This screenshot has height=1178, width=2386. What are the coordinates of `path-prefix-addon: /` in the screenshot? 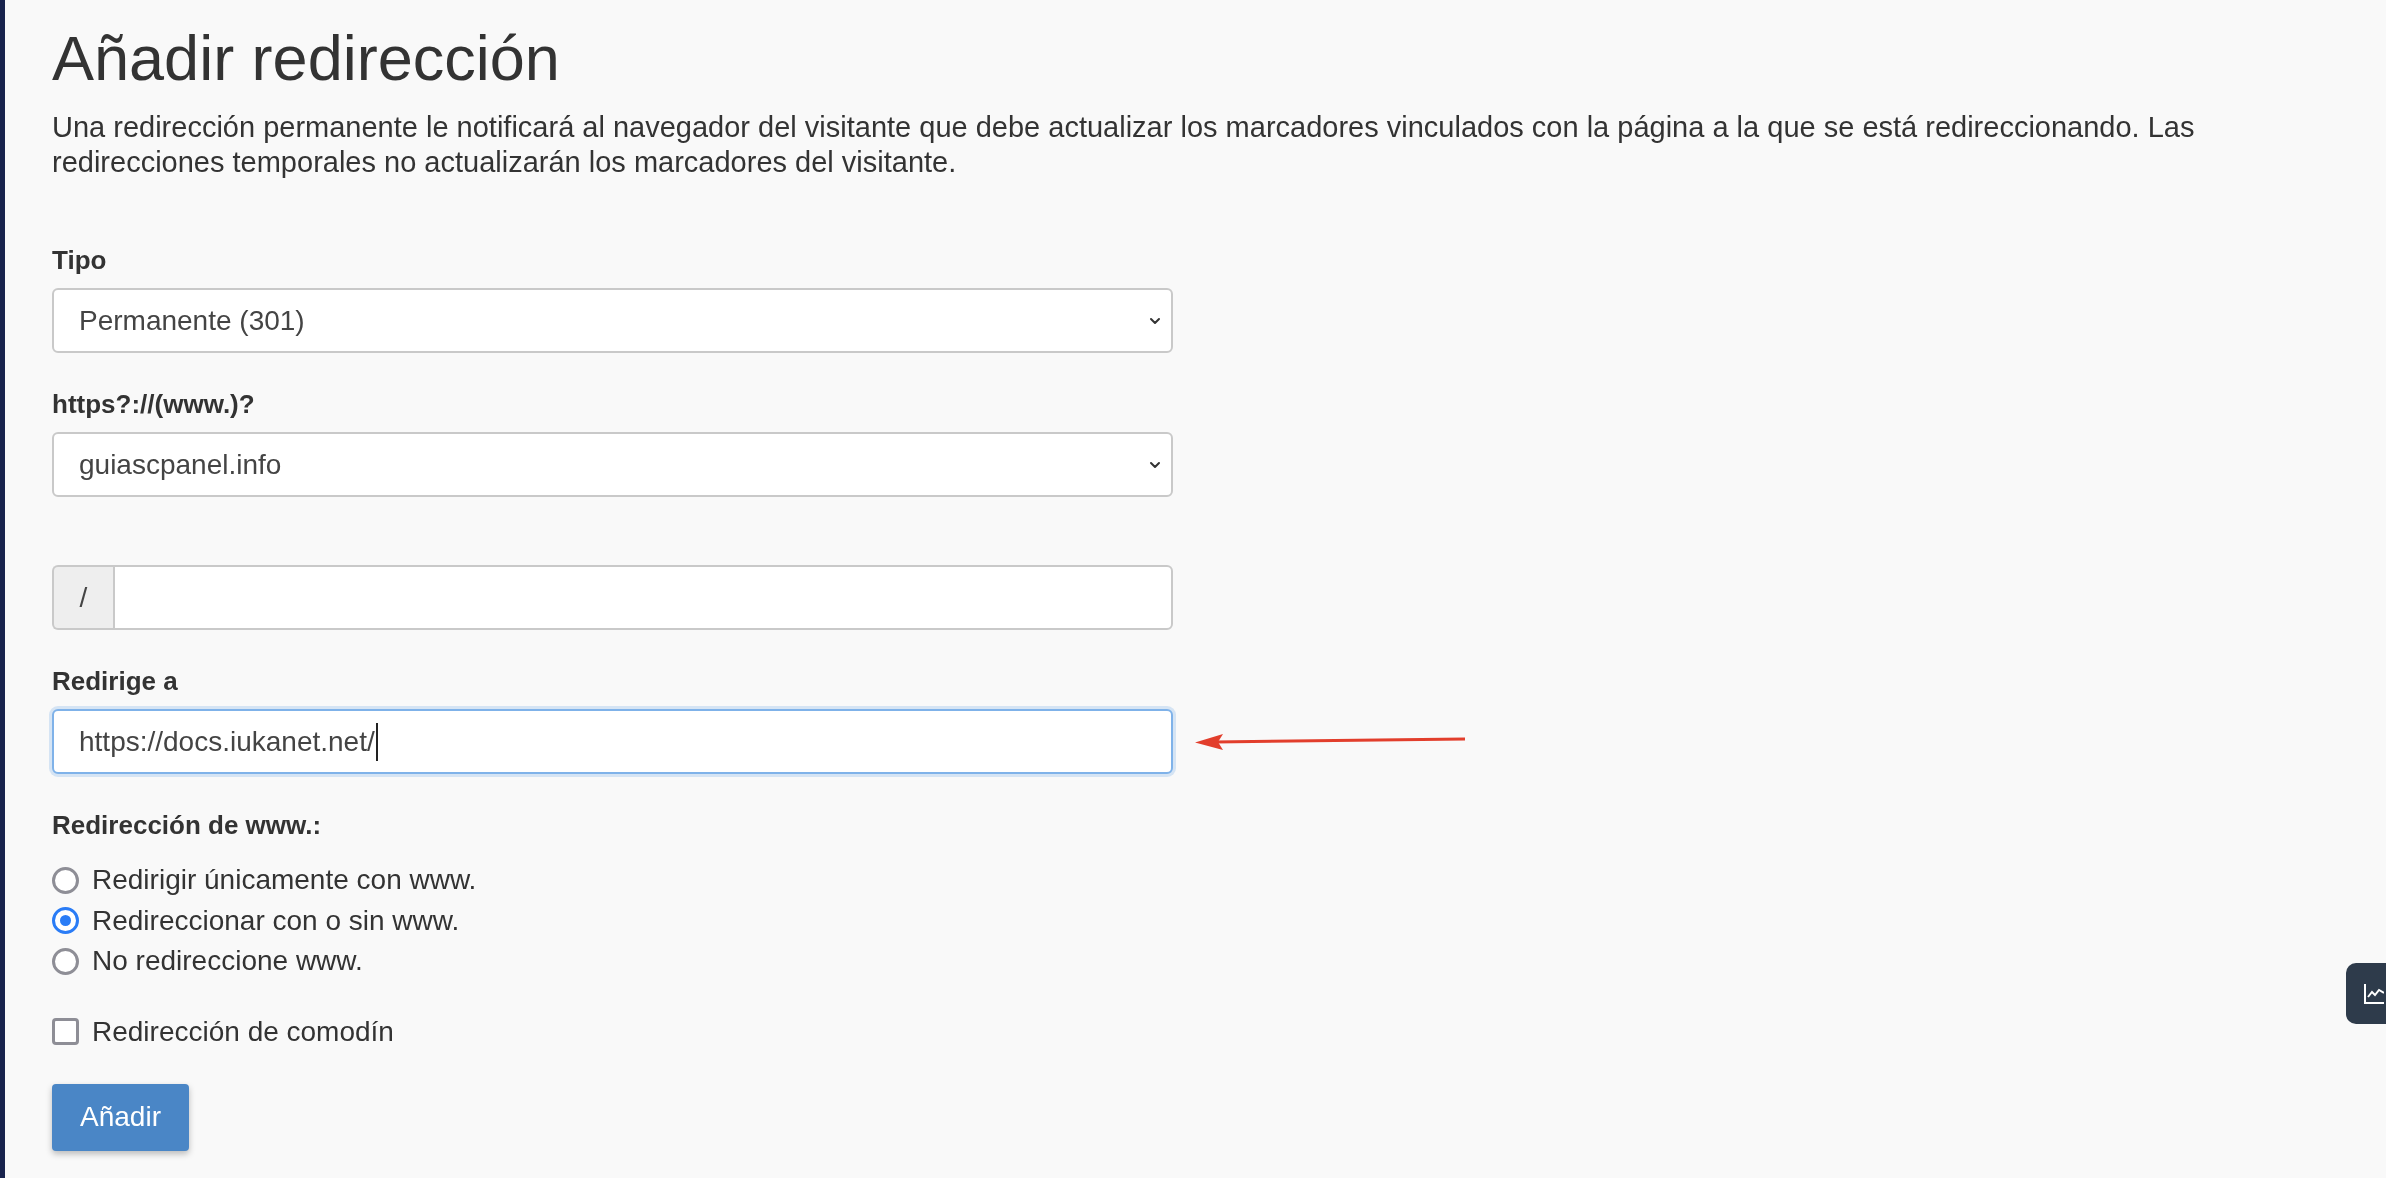 It's located at (82, 597).